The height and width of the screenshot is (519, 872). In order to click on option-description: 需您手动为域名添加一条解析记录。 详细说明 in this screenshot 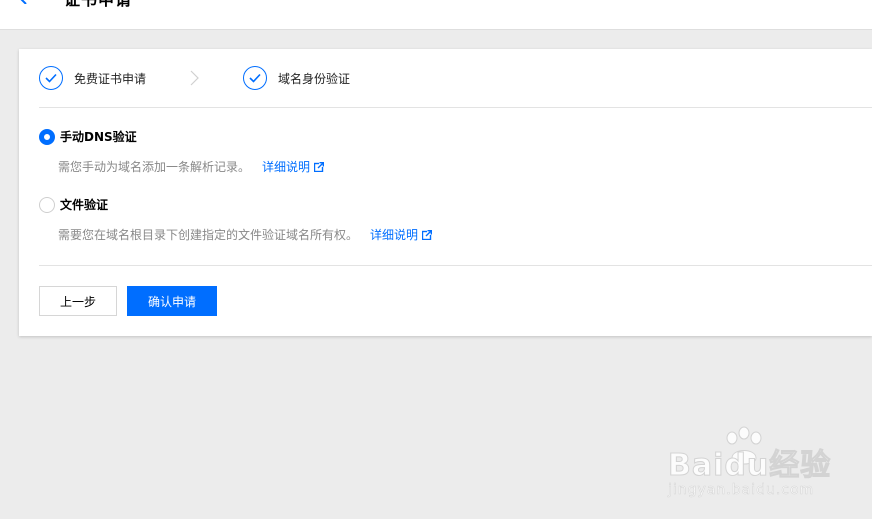, I will do `click(191, 167)`.